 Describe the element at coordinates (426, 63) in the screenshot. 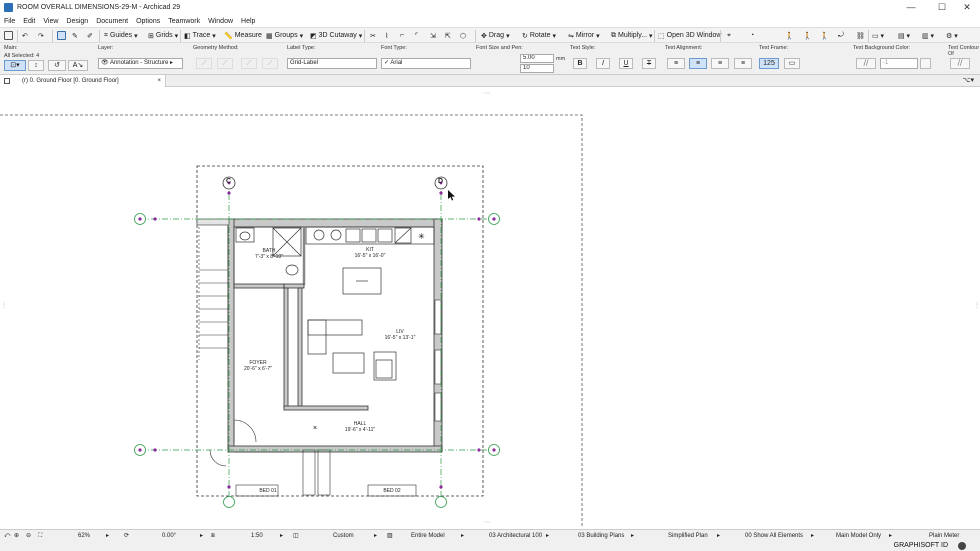

I see `font-select: ✓ Arial` at that location.